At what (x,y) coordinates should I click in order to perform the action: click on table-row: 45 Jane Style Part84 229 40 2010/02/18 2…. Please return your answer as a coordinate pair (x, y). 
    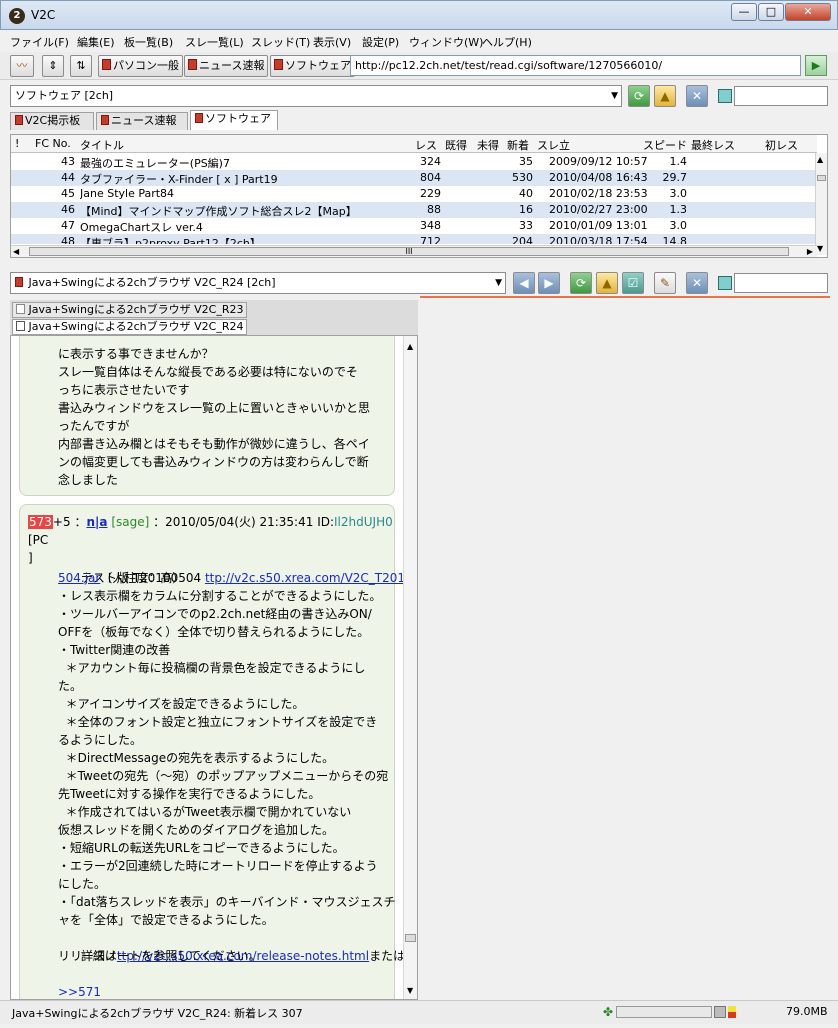
    Looking at the image, I should click on (414, 194).